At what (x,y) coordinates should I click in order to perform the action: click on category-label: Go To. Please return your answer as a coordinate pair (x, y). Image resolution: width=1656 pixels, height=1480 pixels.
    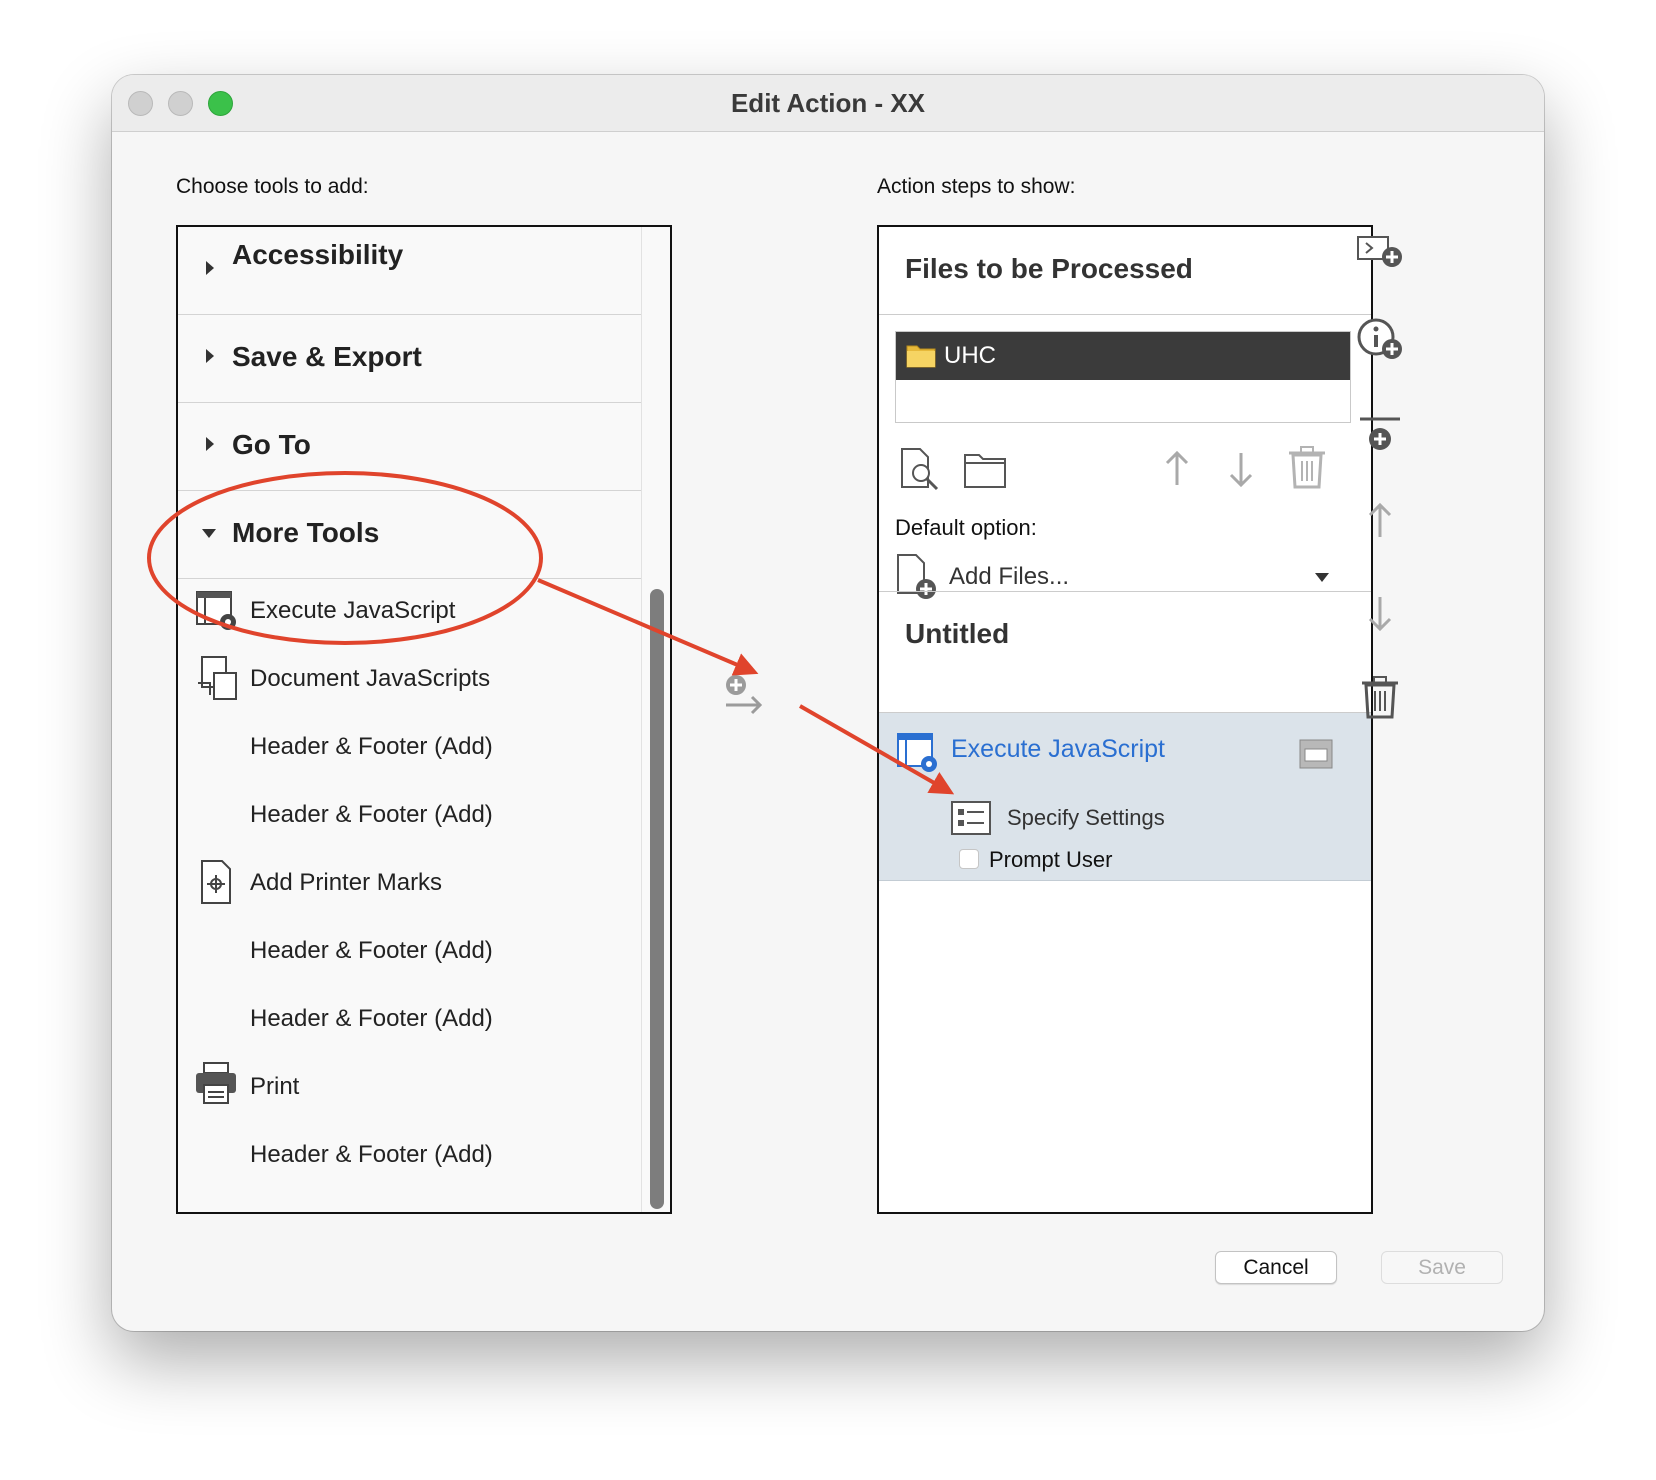
    Looking at the image, I should click on (271, 444).